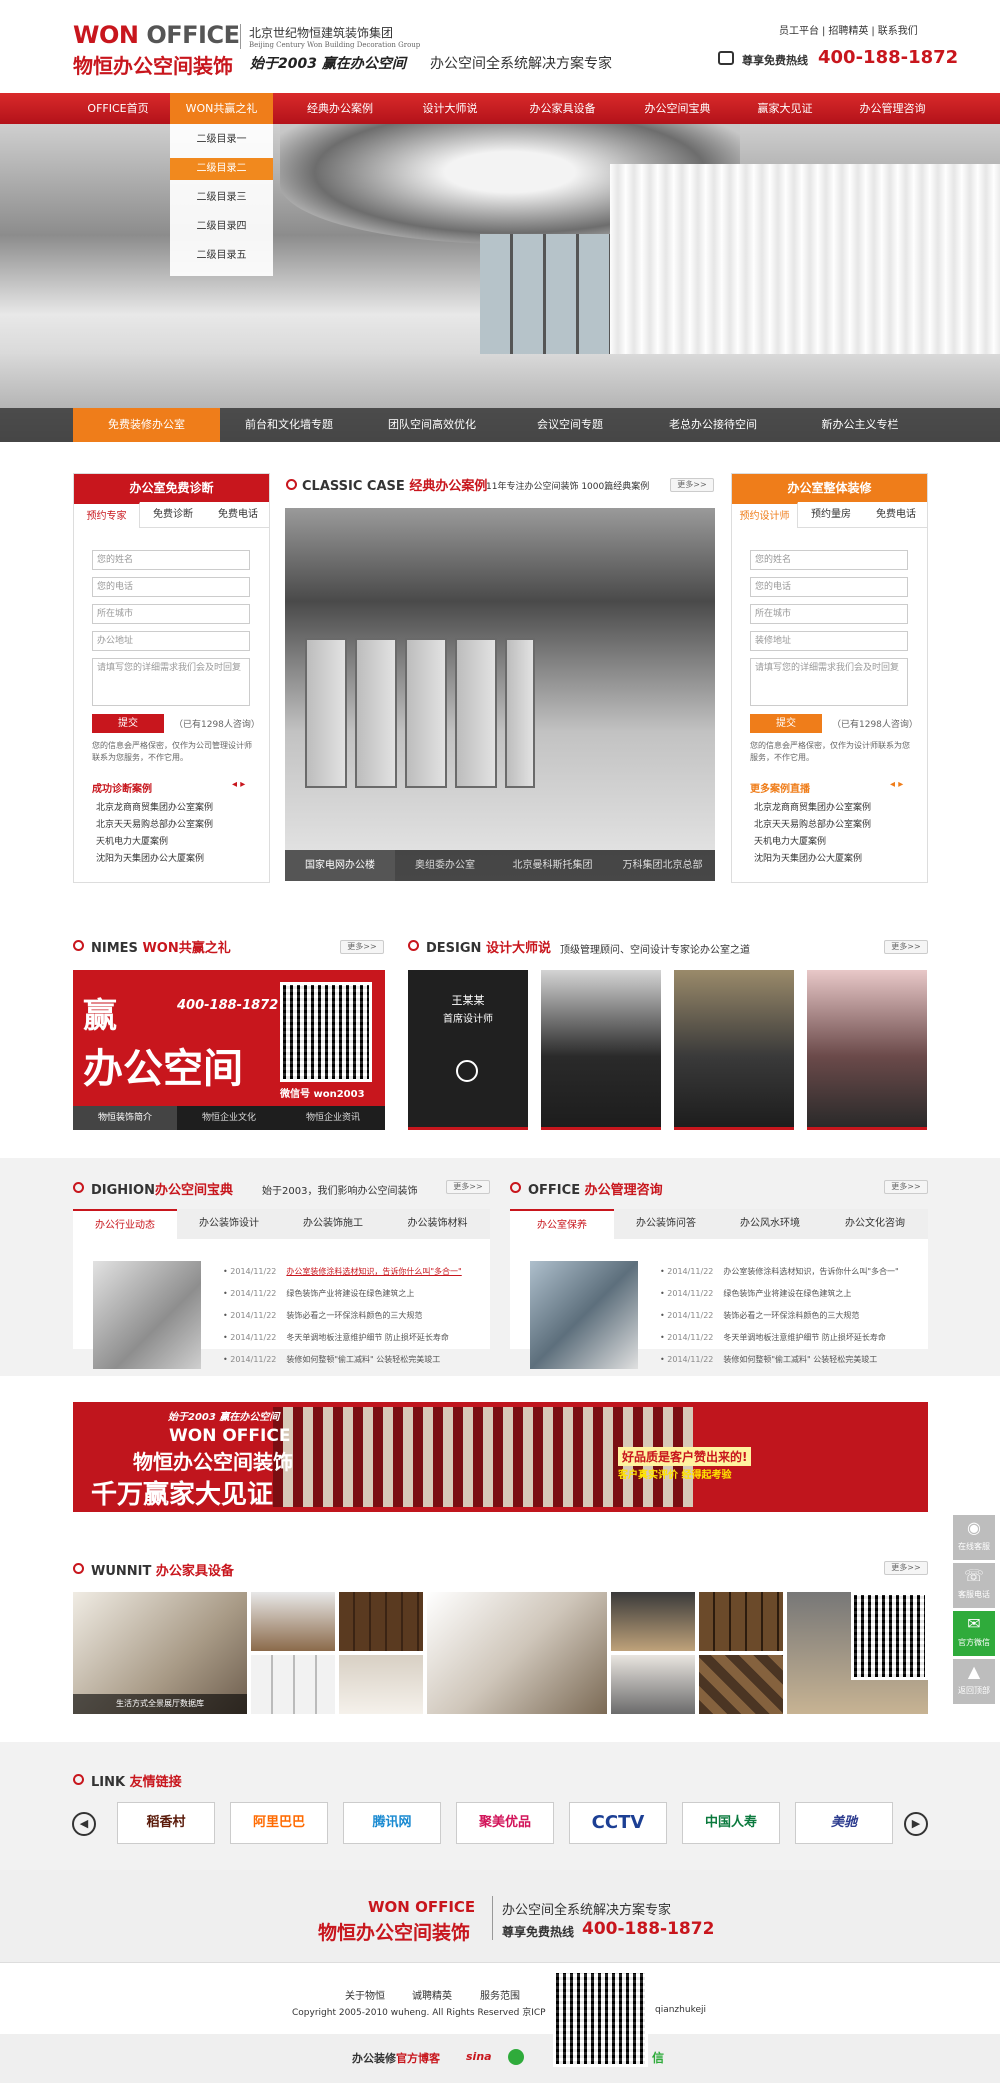  What do you see at coordinates (107, 515) in the screenshot?
I see `tab-book-expert: 预约专家` at bounding box center [107, 515].